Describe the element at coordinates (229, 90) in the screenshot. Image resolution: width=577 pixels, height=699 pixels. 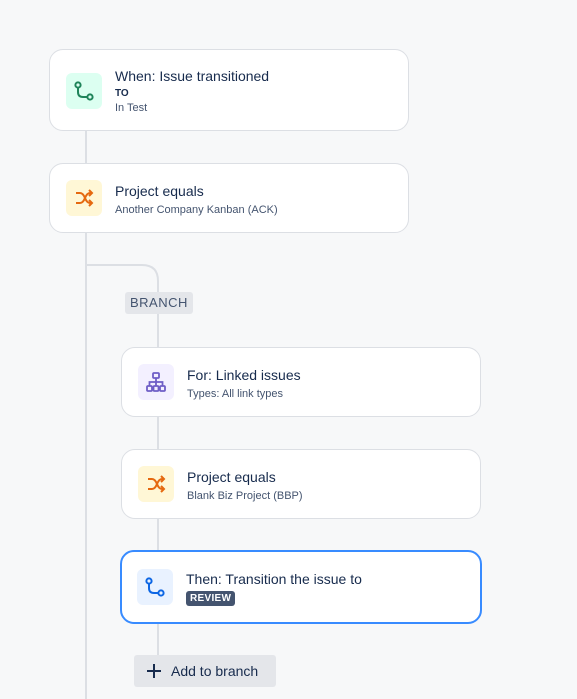
I see `trigger-card: When: Issue transitioned TO In Test` at that location.